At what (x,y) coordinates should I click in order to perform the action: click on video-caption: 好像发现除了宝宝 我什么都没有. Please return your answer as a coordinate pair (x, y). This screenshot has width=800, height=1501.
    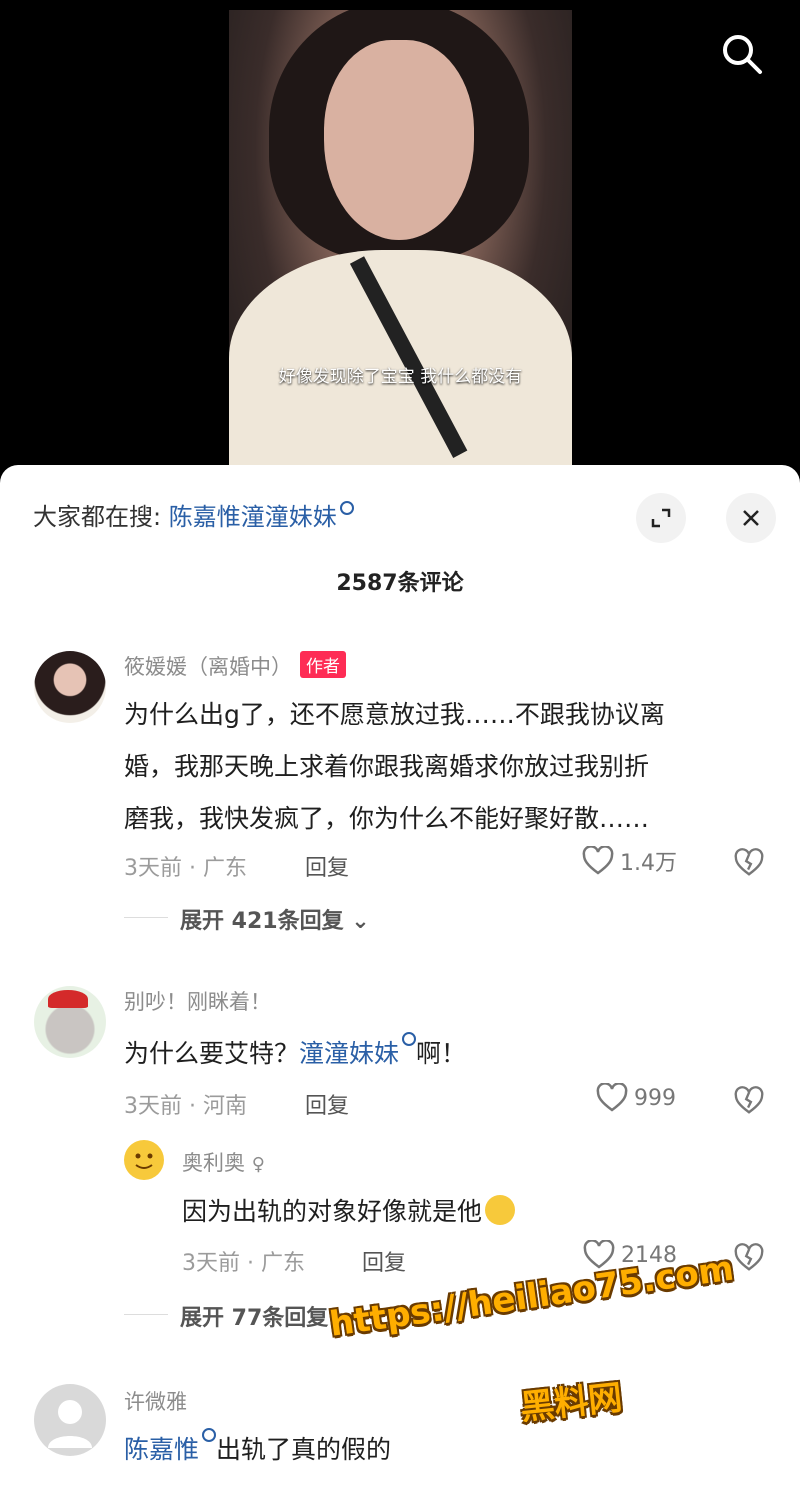
    Looking at the image, I should click on (400, 377).